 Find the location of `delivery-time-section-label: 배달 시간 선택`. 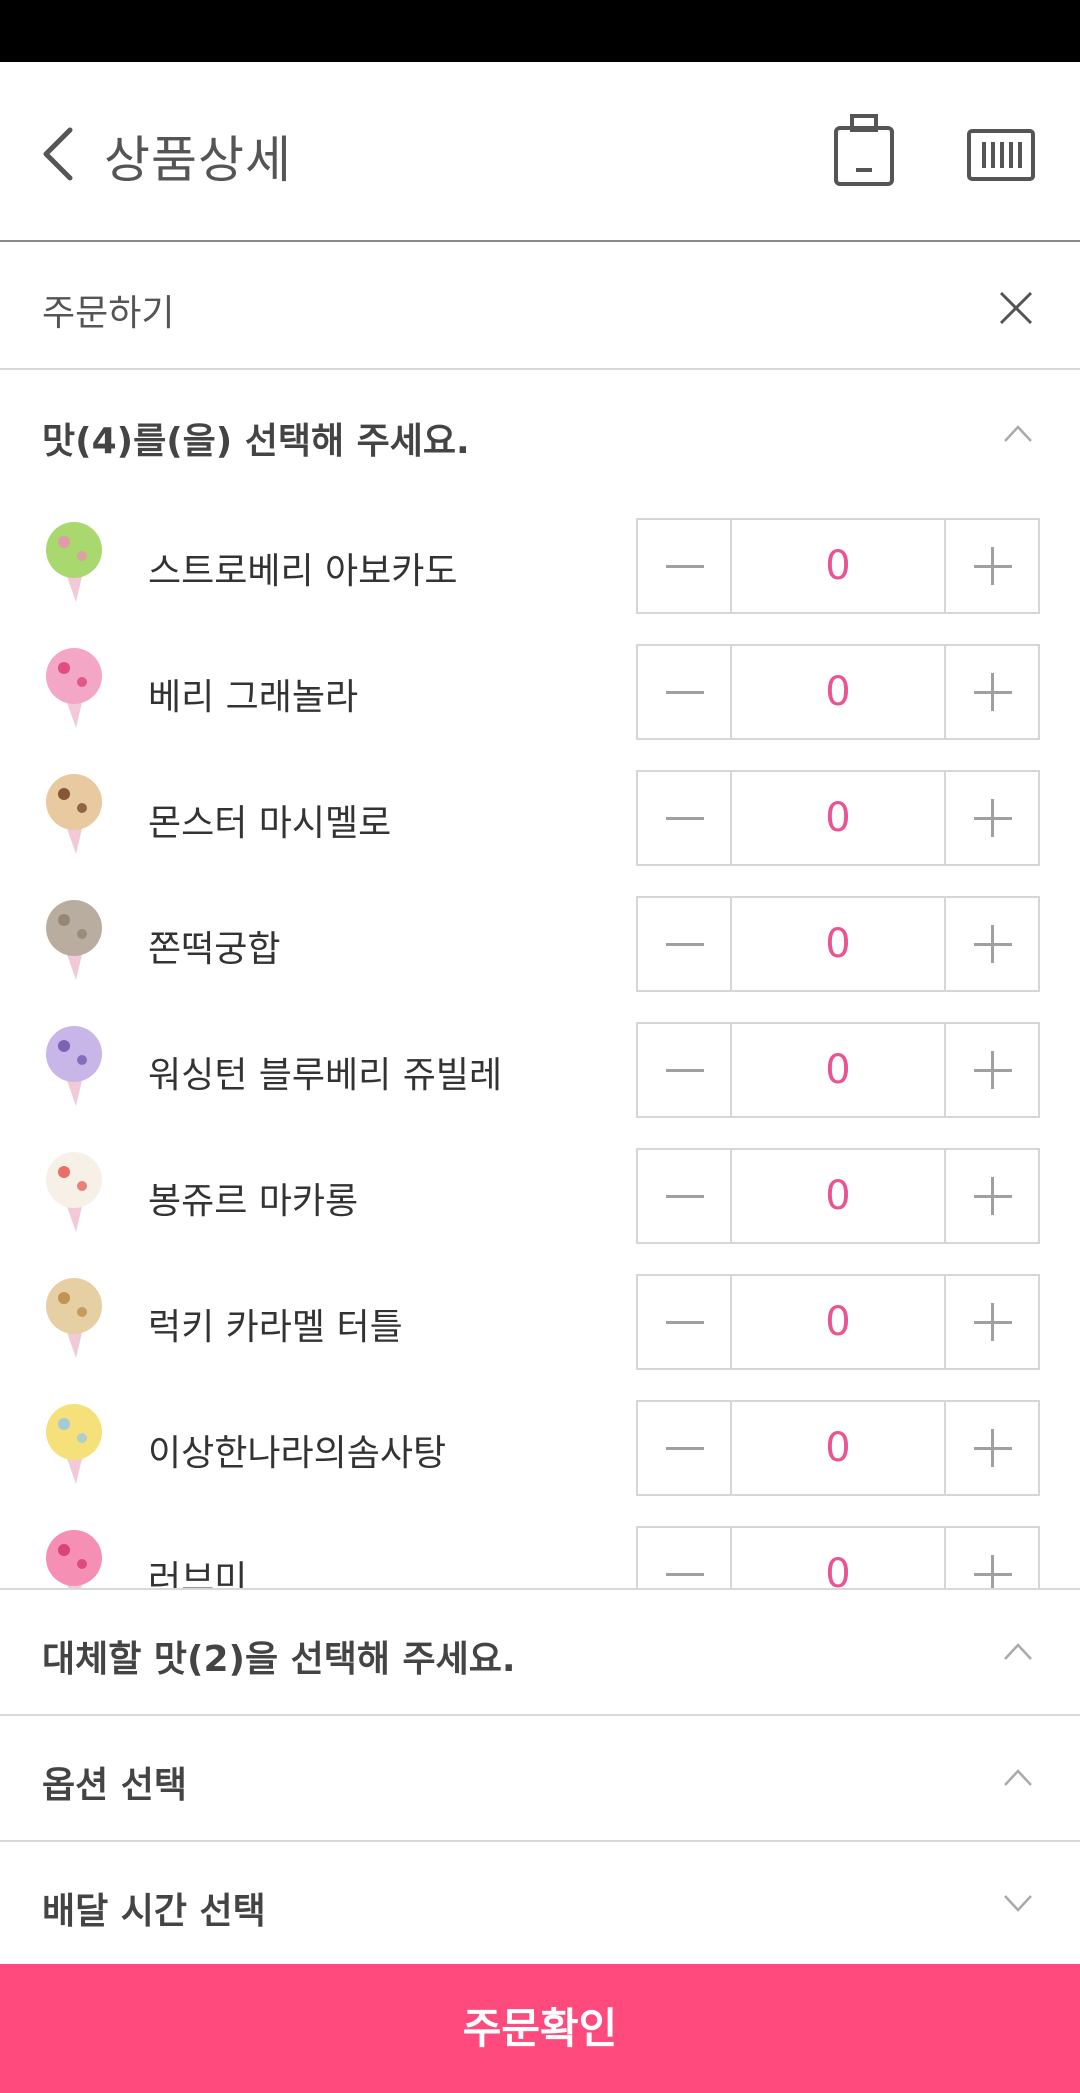

delivery-time-section-label: 배달 시간 선택 is located at coordinates (154, 1911).